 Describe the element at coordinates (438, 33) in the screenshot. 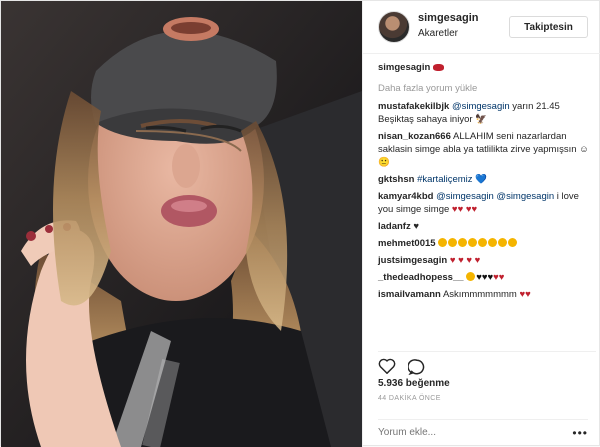

I see `post-location: Akaretler` at that location.